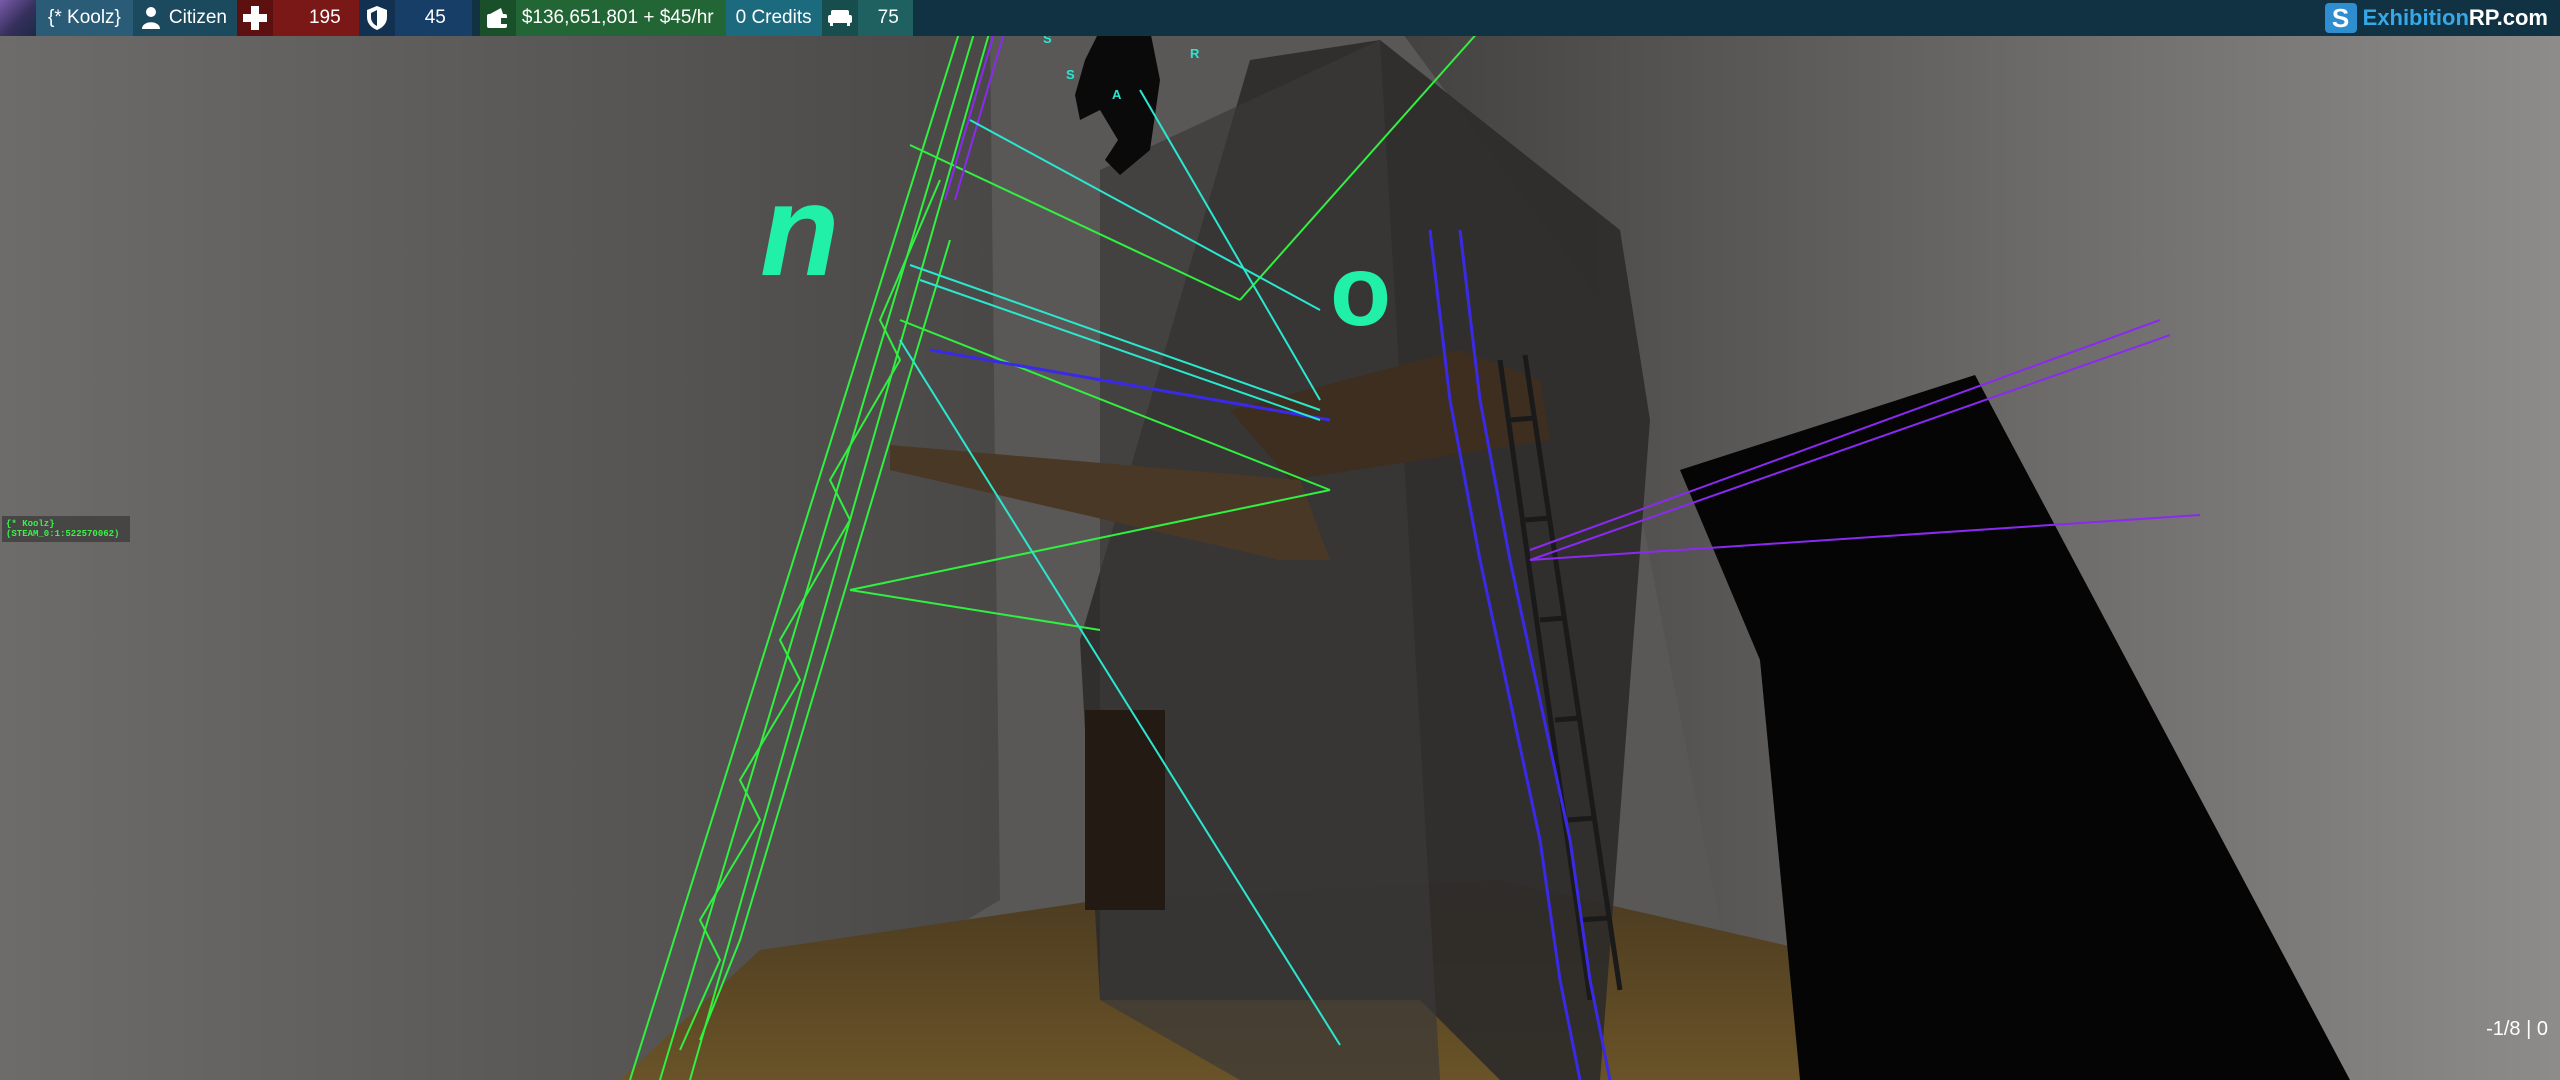 The height and width of the screenshot is (1080, 2560). Describe the element at coordinates (839, 18) in the screenshot. I see `couch-icon` at that location.